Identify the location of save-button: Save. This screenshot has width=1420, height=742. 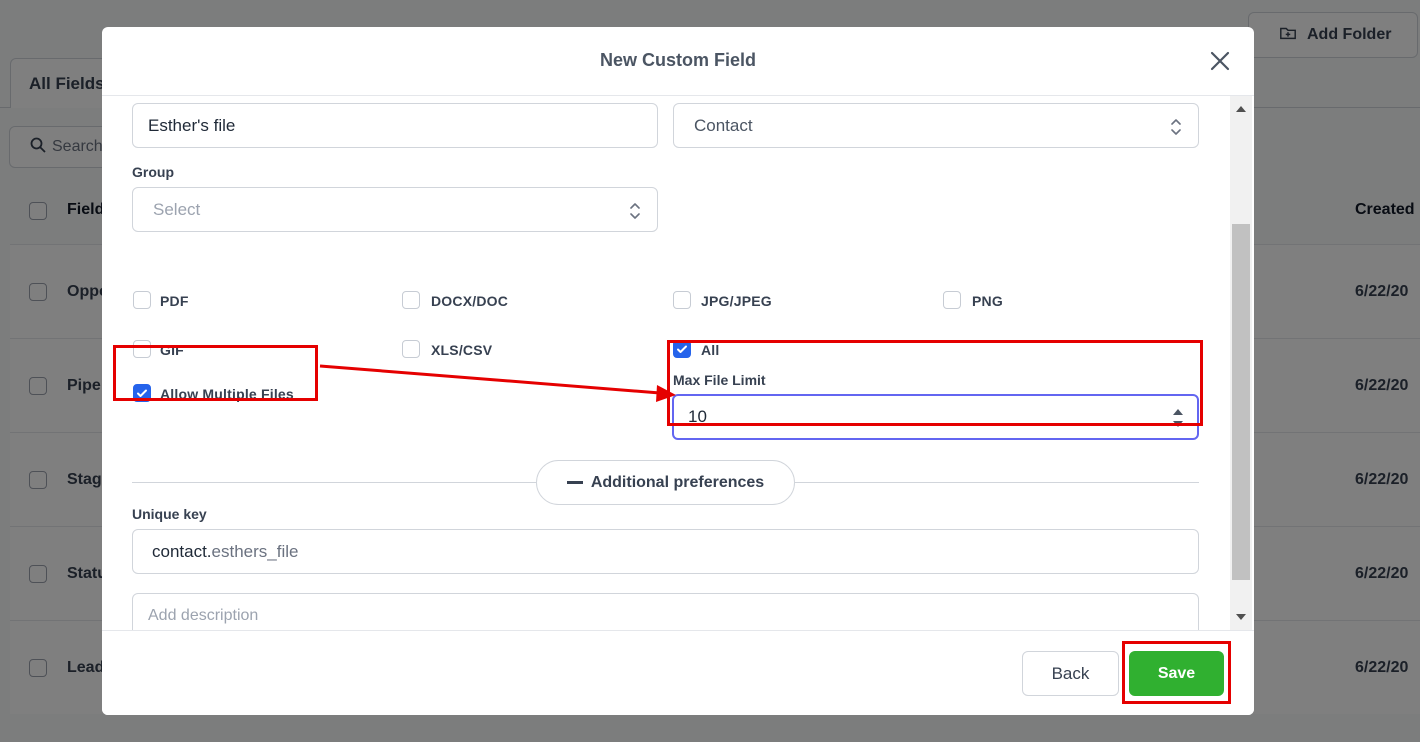
(1176, 673).